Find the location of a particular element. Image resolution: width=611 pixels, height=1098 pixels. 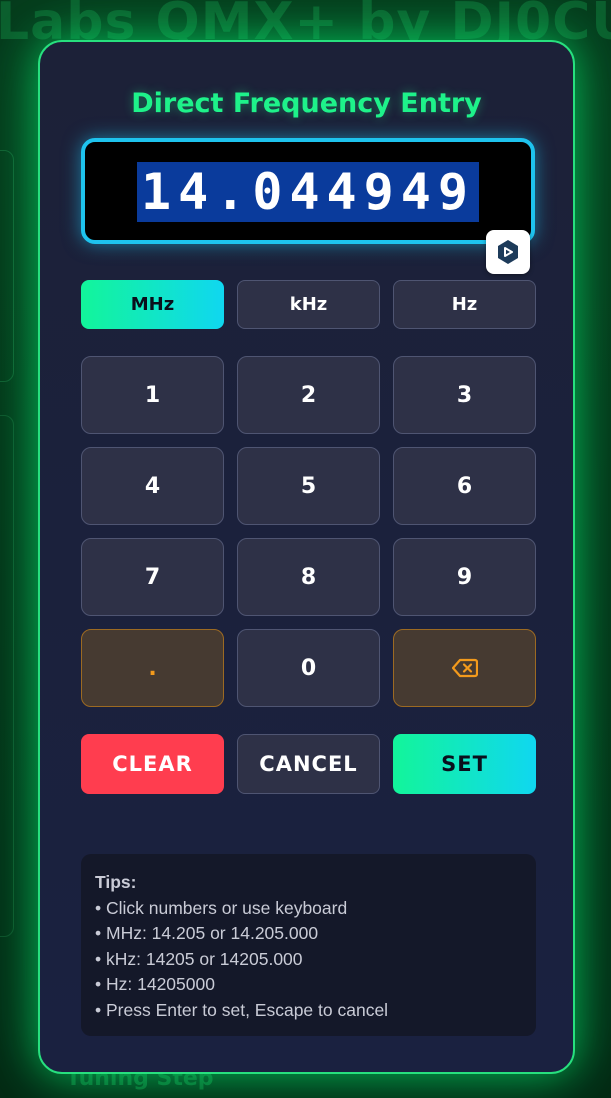

tip-line: • Hz: 14205000 is located at coordinates (155, 984).